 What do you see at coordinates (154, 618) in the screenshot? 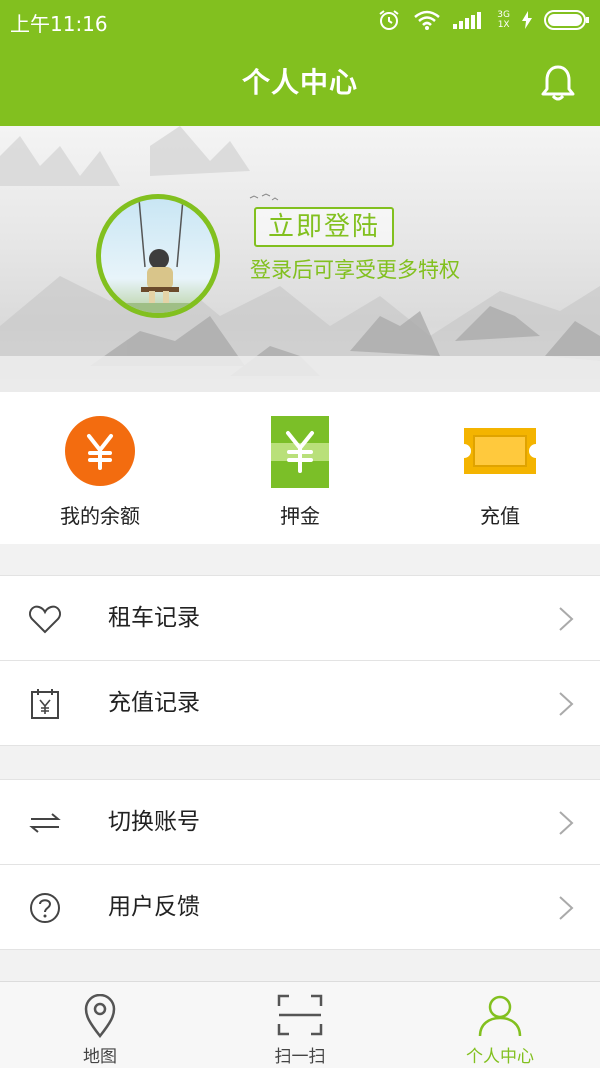
I see `rental-records-label: 租车记录` at bounding box center [154, 618].